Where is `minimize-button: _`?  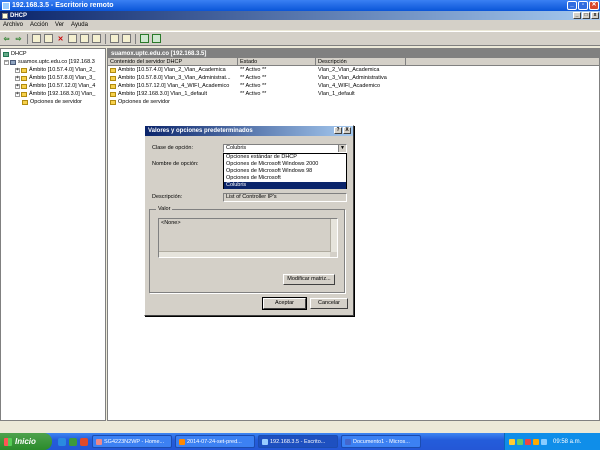 minimize-button: _ is located at coordinates (572, 5).